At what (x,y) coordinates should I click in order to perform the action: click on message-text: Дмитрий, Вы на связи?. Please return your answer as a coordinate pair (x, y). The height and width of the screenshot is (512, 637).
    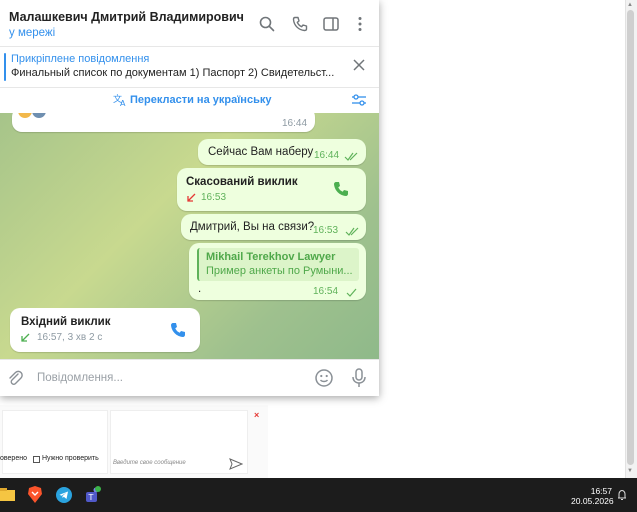
    Looking at the image, I should click on (252, 227).